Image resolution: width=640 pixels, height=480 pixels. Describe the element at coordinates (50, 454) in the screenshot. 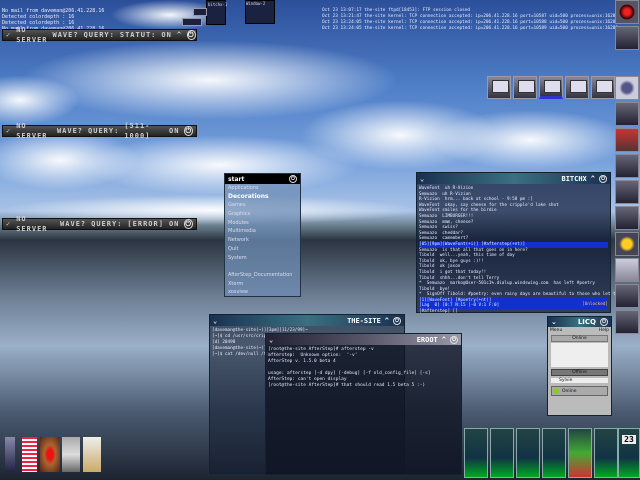

I see `xmms-icon` at that location.